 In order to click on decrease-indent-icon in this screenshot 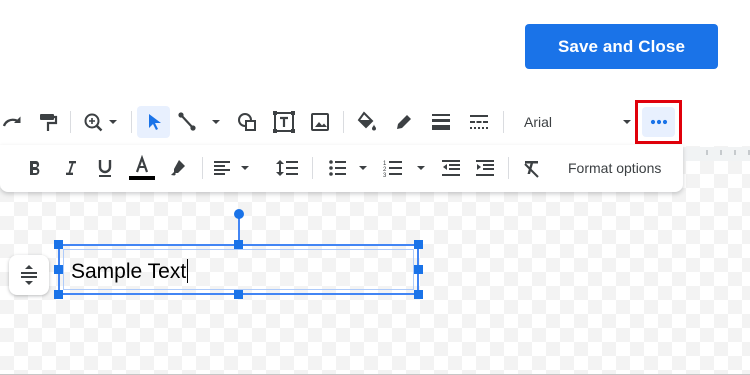, I will do `click(451, 168)`.